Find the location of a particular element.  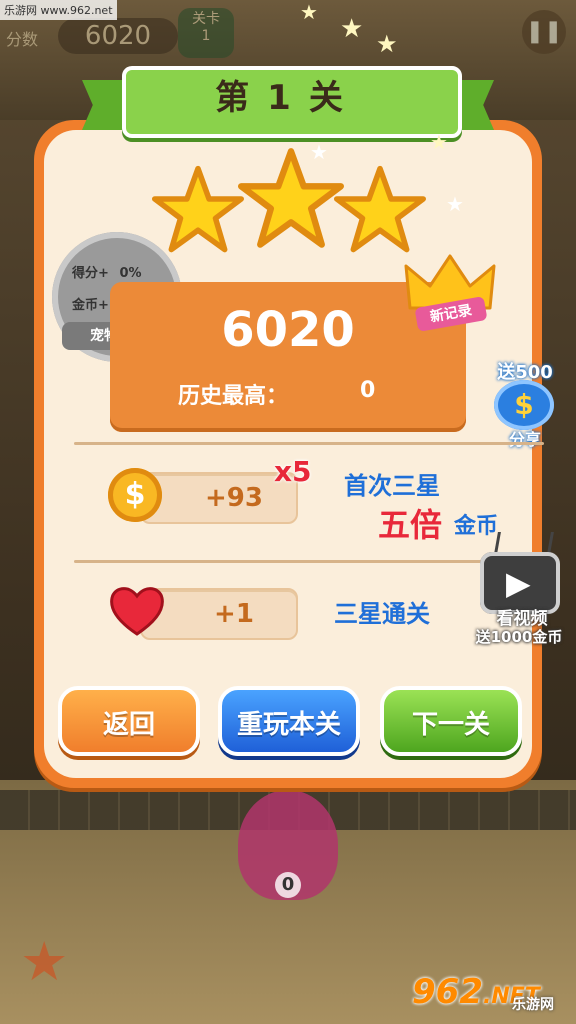

pet-bonus-coin-label: 金币+ is located at coordinates (90, 305).